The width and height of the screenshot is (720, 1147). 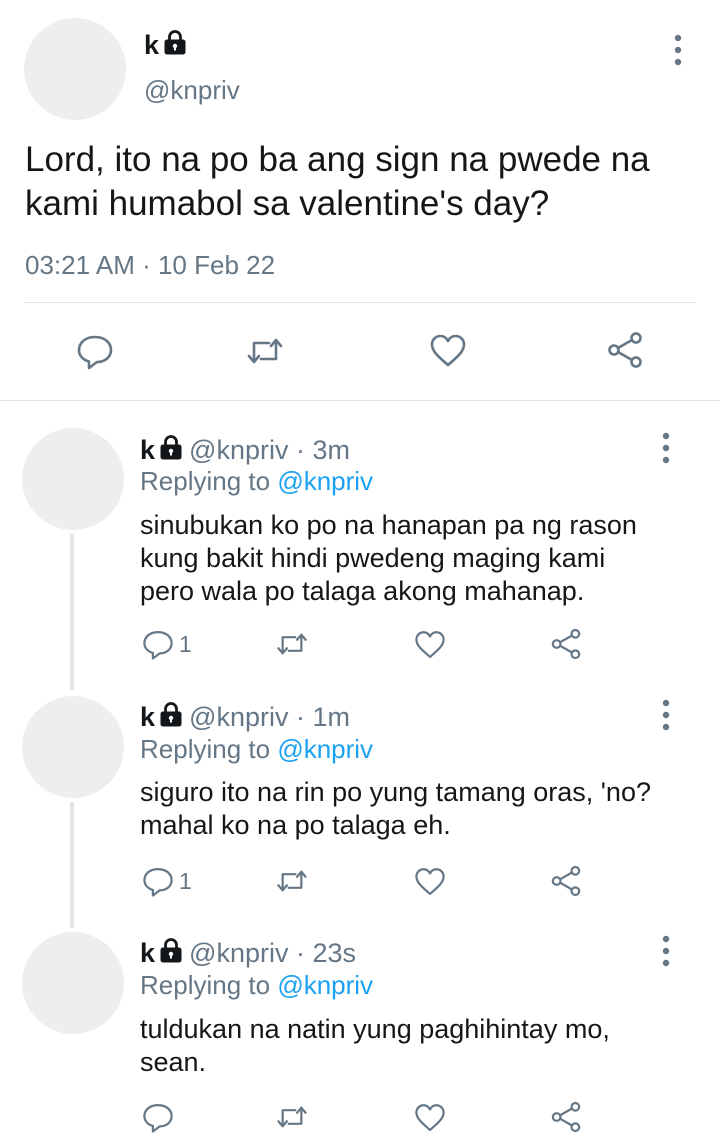 What do you see at coordinates (269, 717) in the screenshot?
I see `author-handle-time: @knpriv · 1m` at bounding box center [269, 717].